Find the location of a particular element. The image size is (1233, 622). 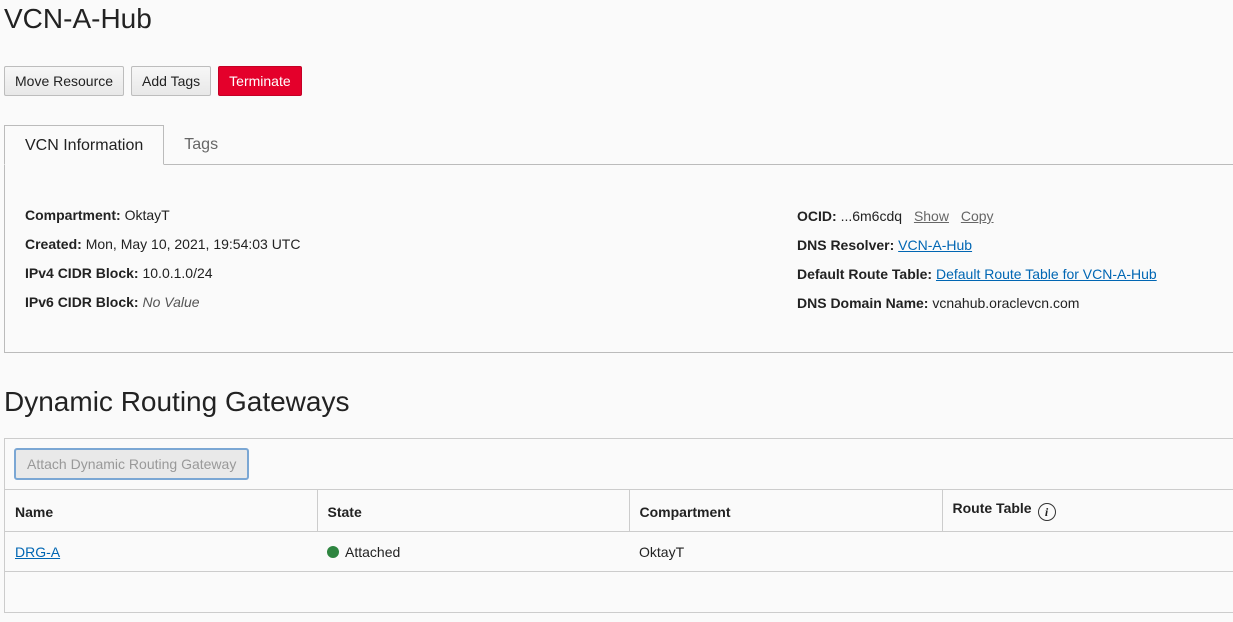

cell-state: Attached is located at coordinates (473, 551).